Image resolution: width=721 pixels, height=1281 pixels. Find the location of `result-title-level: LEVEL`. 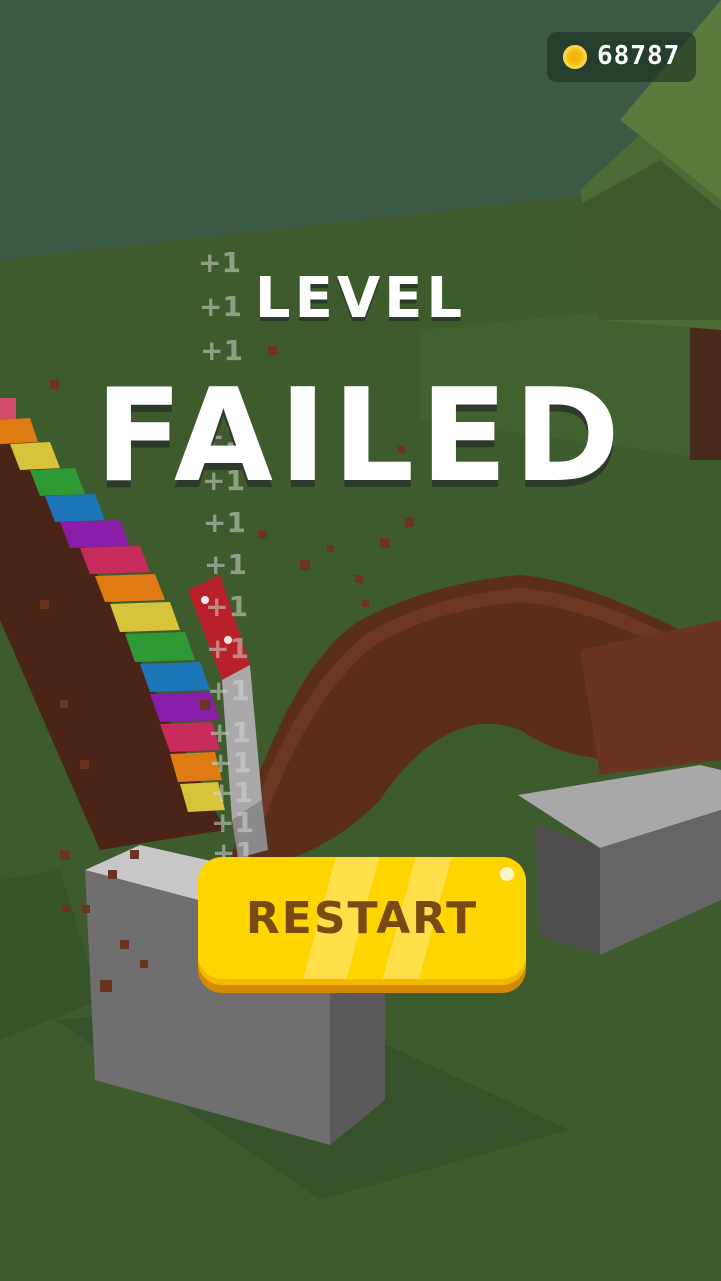

result-title-level: LEVEL is located at coordinates (360, 298).